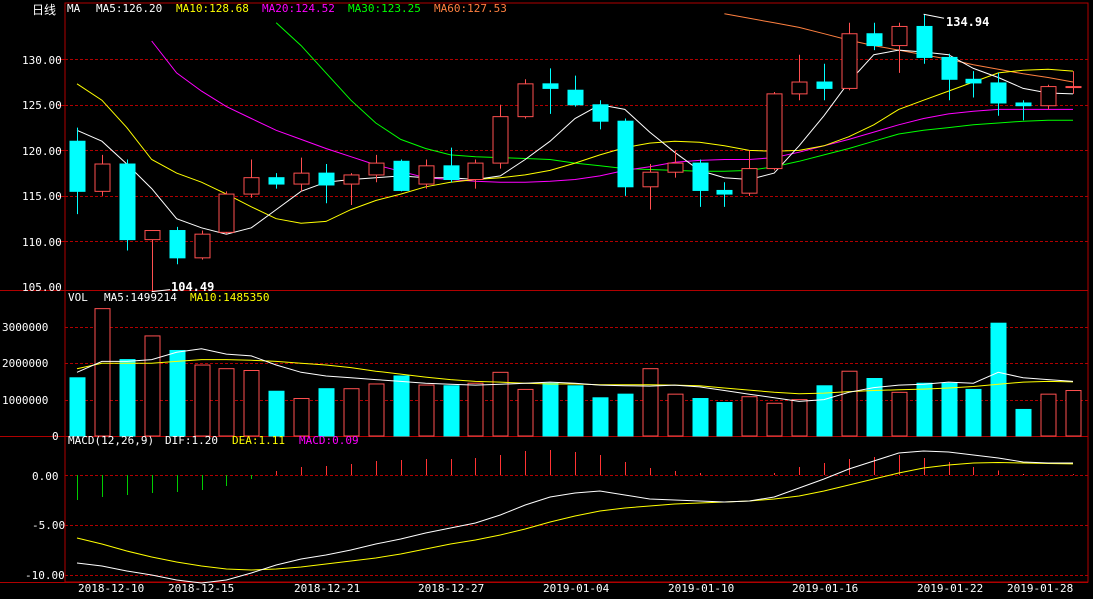 Image resolution: width=1093 pixels, height=599 pixels. What do you see at coordinates (470, 8) in the screenshot?
I see `ma60-label: MA60:127.53` at bounding box center [470, 8].